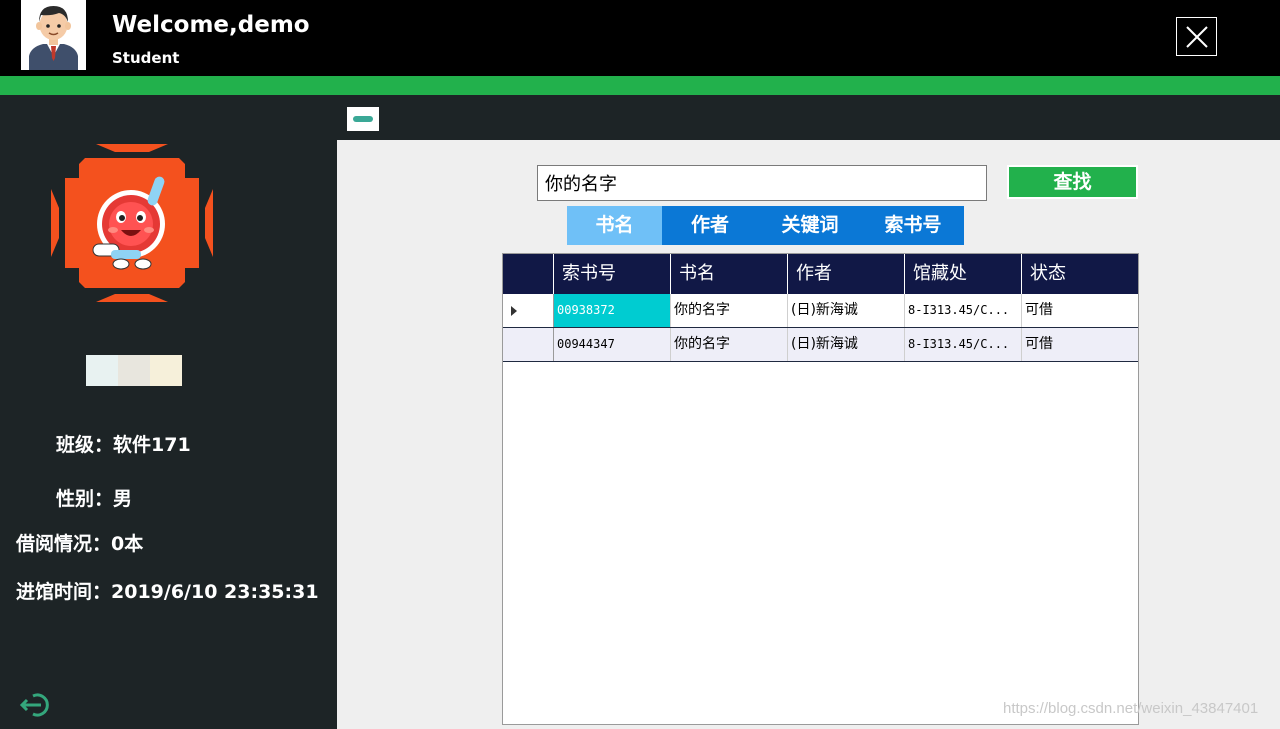  What do you see at coordinates (211, 25) in the screenshot?
I see `welcome-text: Welcome,demo` at bounding box center [211, 25].